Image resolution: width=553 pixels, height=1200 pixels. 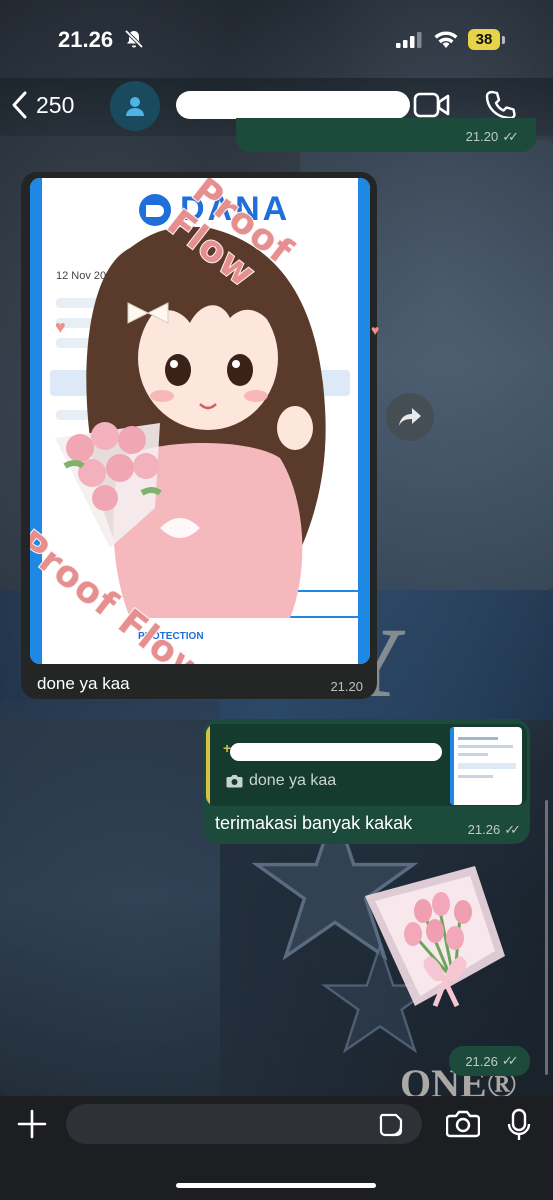 I want to click on message-meta: 21.20, so click(x=346, y=687).